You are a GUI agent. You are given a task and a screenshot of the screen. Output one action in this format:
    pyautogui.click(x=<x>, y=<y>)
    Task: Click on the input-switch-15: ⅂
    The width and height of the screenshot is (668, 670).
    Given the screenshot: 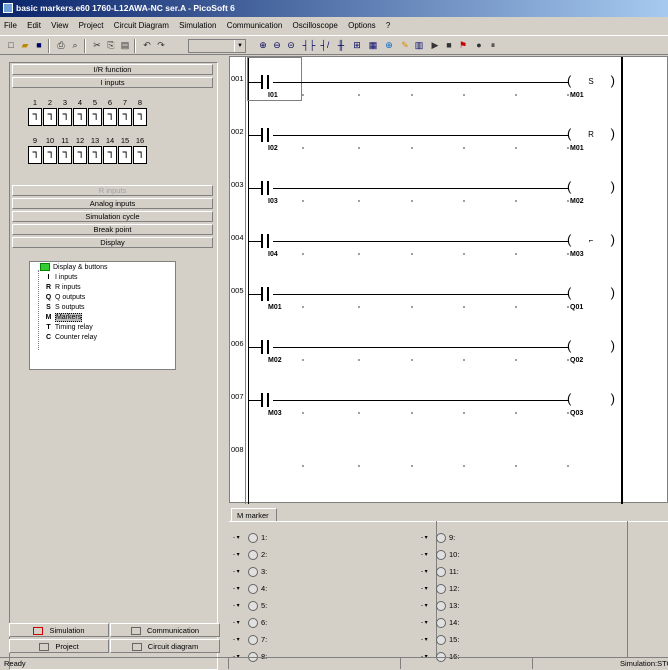 What is the action you would take?
    pyautogui.click(x=125, y=155)
    